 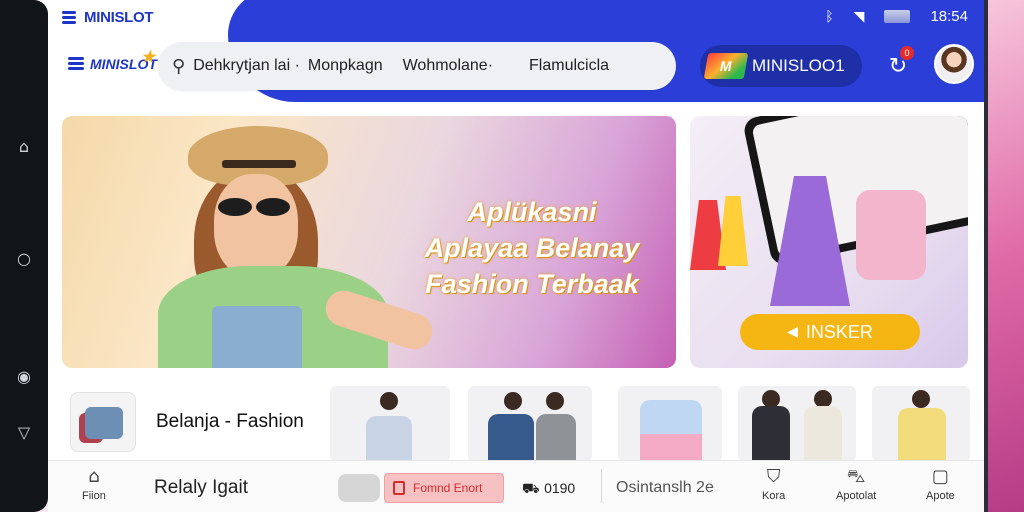 What do you see at coordinates (201, 487) in the screenshot?
I see `nav-text-left: Relaly Igait` at bounding box center [201, 487].